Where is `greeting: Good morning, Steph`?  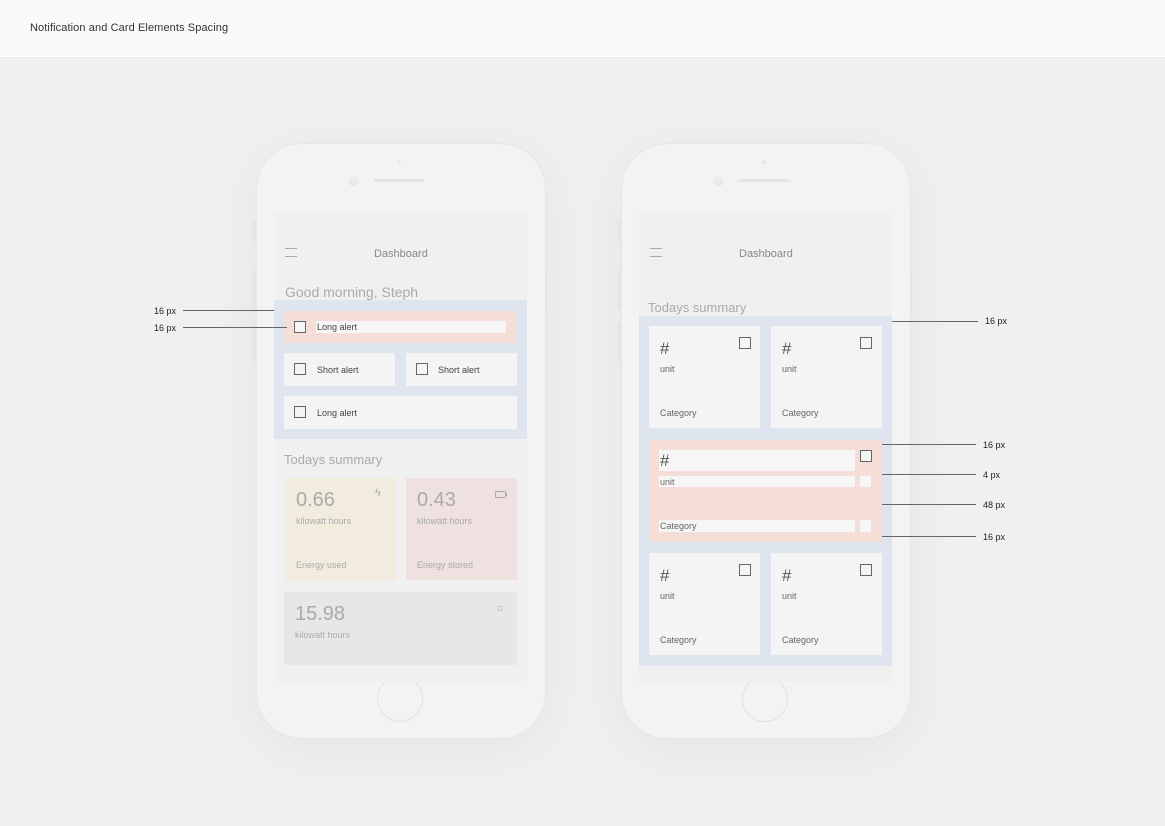
greeting: Good morning, Steph is located at coordinates (352, 292).